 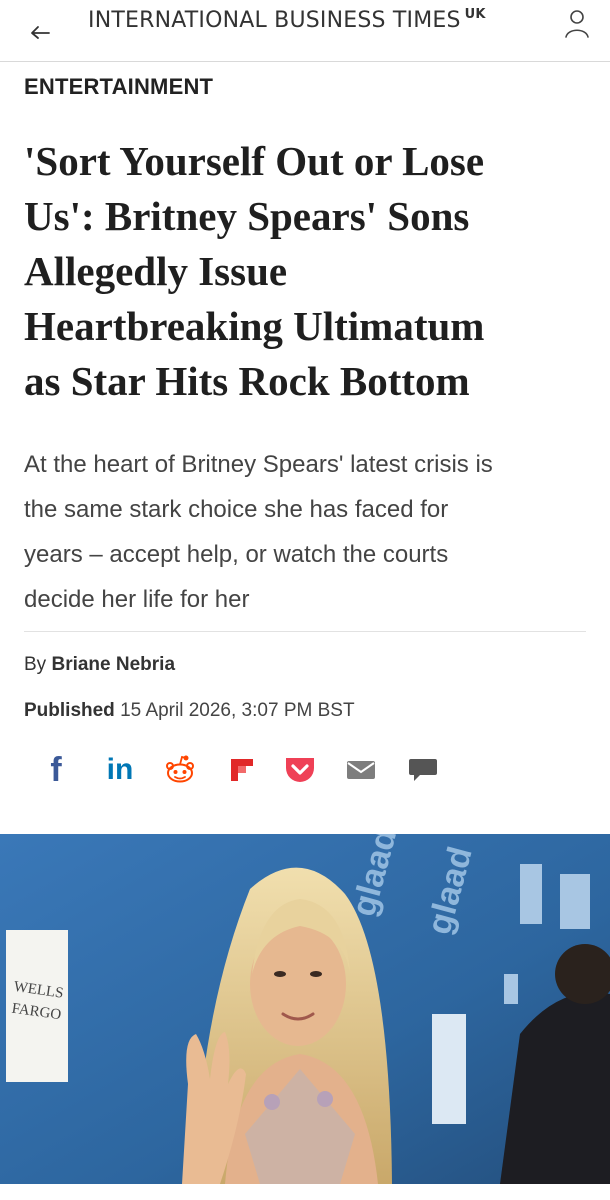 I want to click on share-linkedin-button: in, so click(x=120, y=770).